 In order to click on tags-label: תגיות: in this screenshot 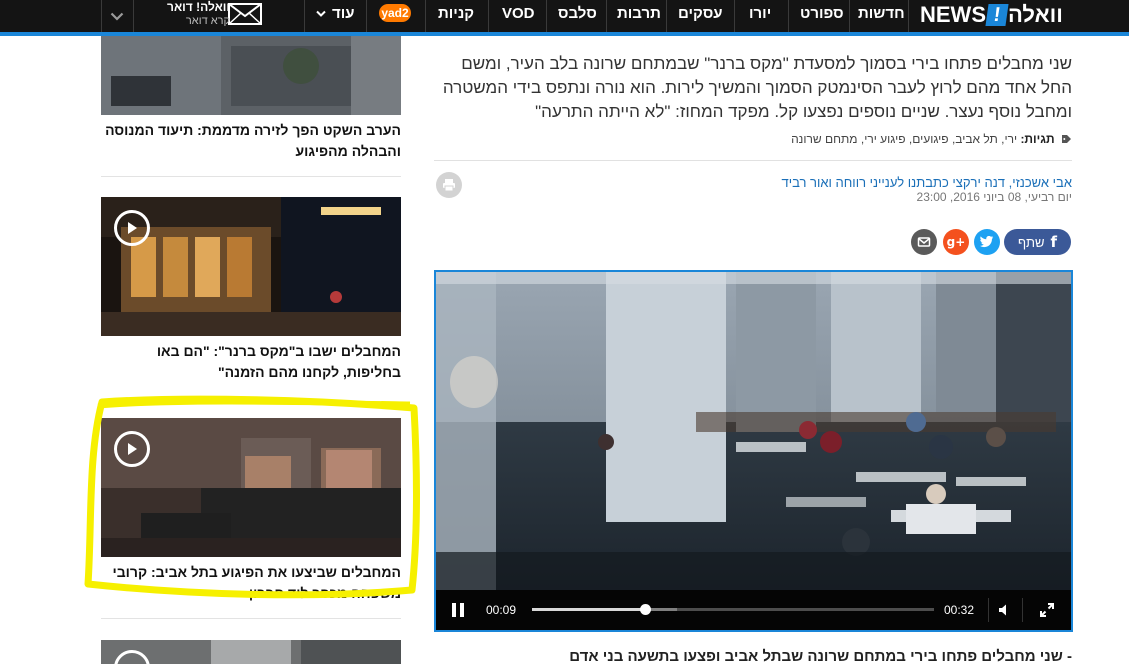, I will do `click(1037, 139)`.